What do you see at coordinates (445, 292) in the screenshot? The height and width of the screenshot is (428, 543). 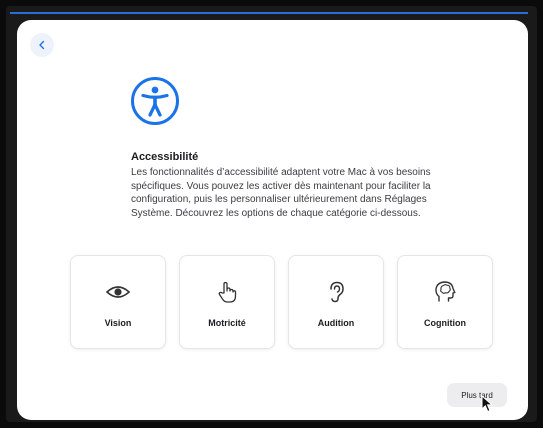 I see `head-brain-icon` at bounding box center [445, 292].